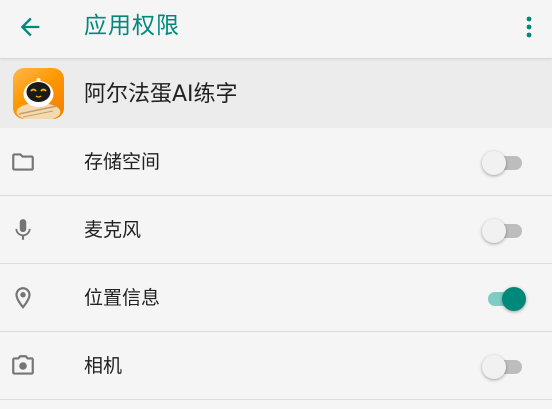 Image resolution: width=552 pixels, height=409 pixels. I want to click on more-vert-icon, so click(529, 27).